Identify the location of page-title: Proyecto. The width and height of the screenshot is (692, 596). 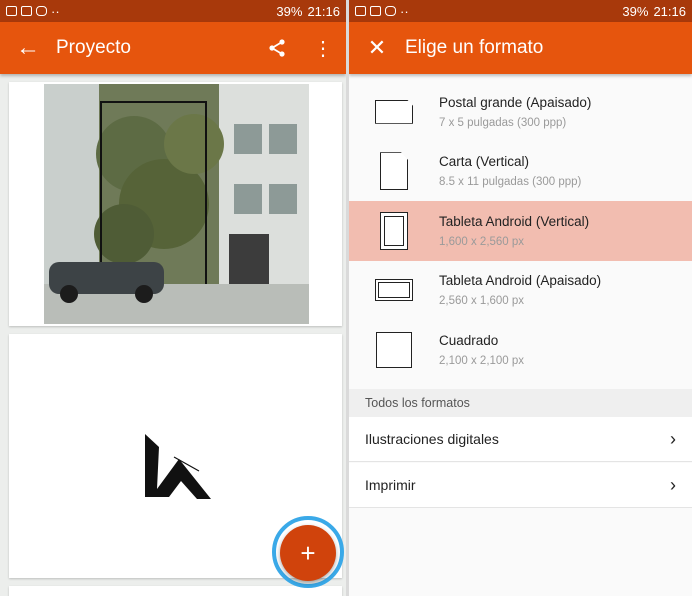
(93, 47).